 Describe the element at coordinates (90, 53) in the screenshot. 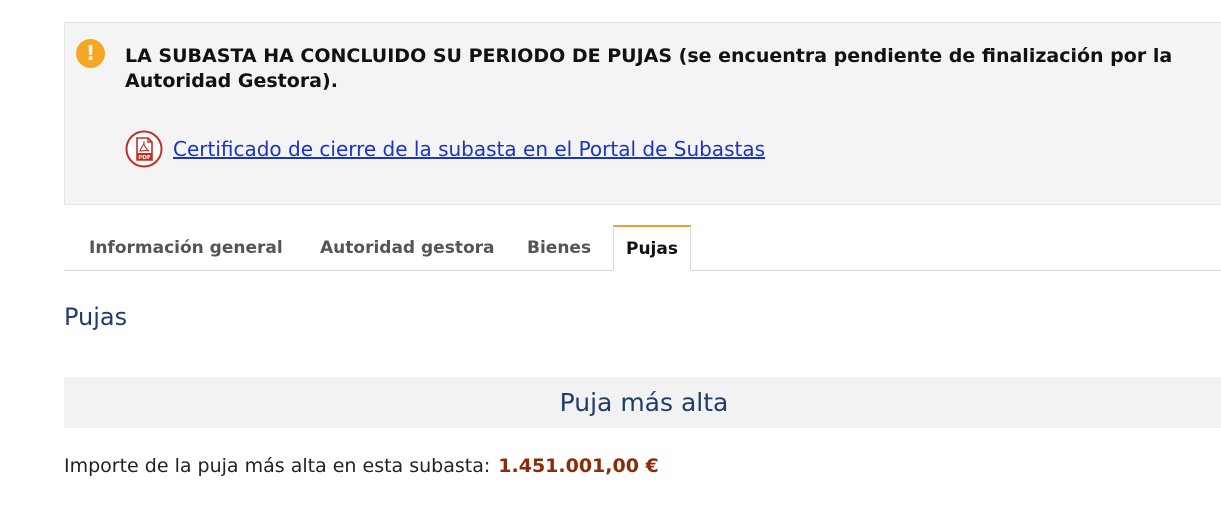

I see `warning-icon: !` at that location.